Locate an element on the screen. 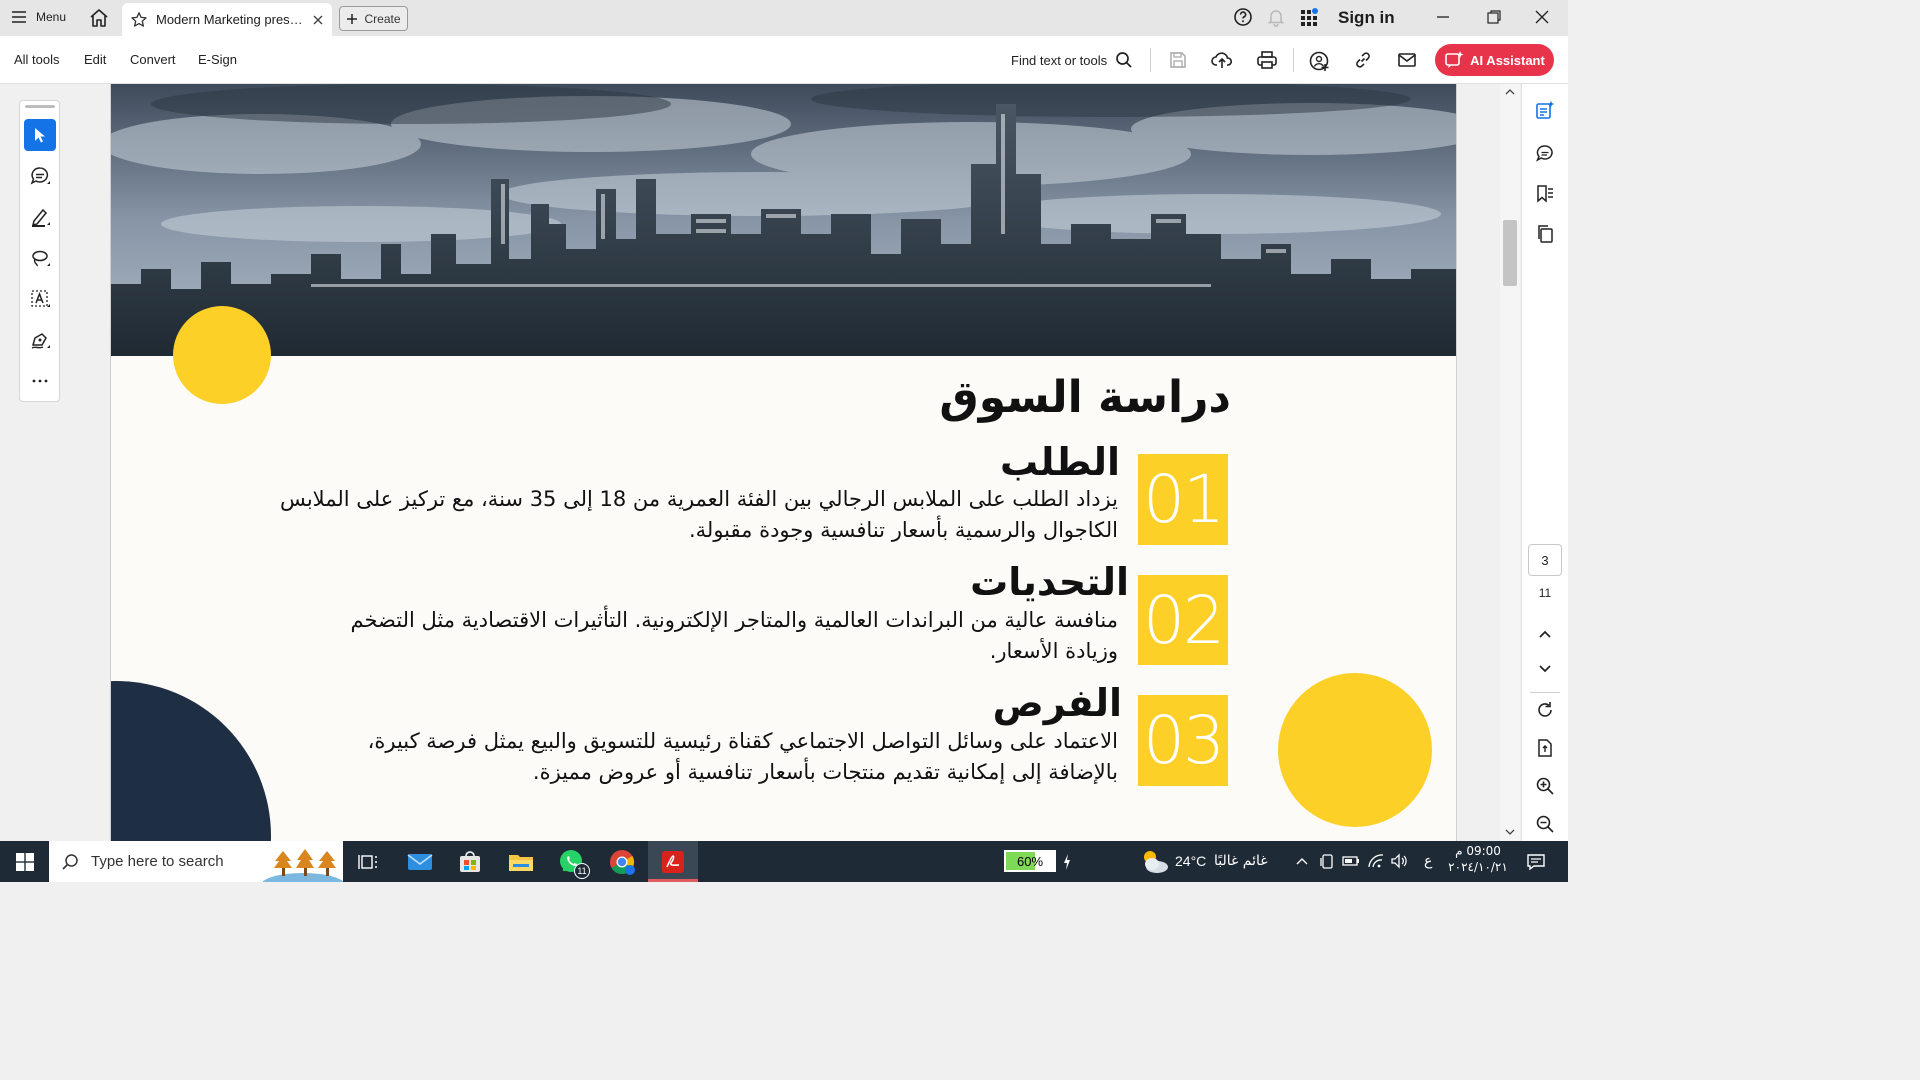  help-button is located at coordinates (1243, 17).